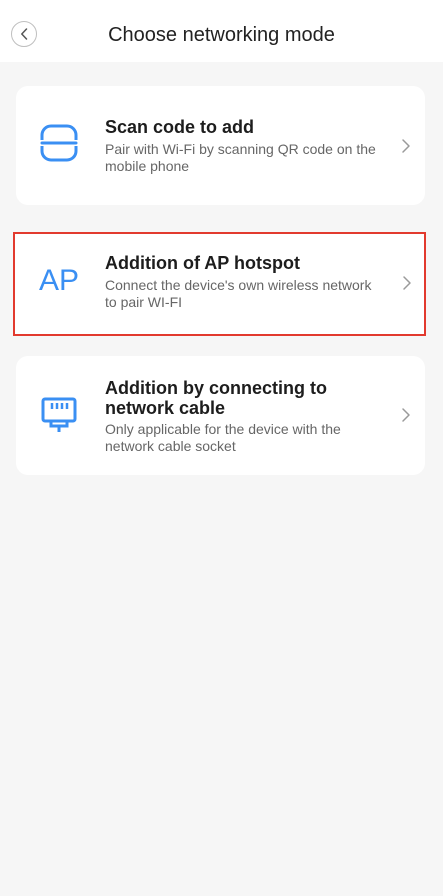  I want to click on option-title: Addition by connecting to network cable, so click(216, 398).